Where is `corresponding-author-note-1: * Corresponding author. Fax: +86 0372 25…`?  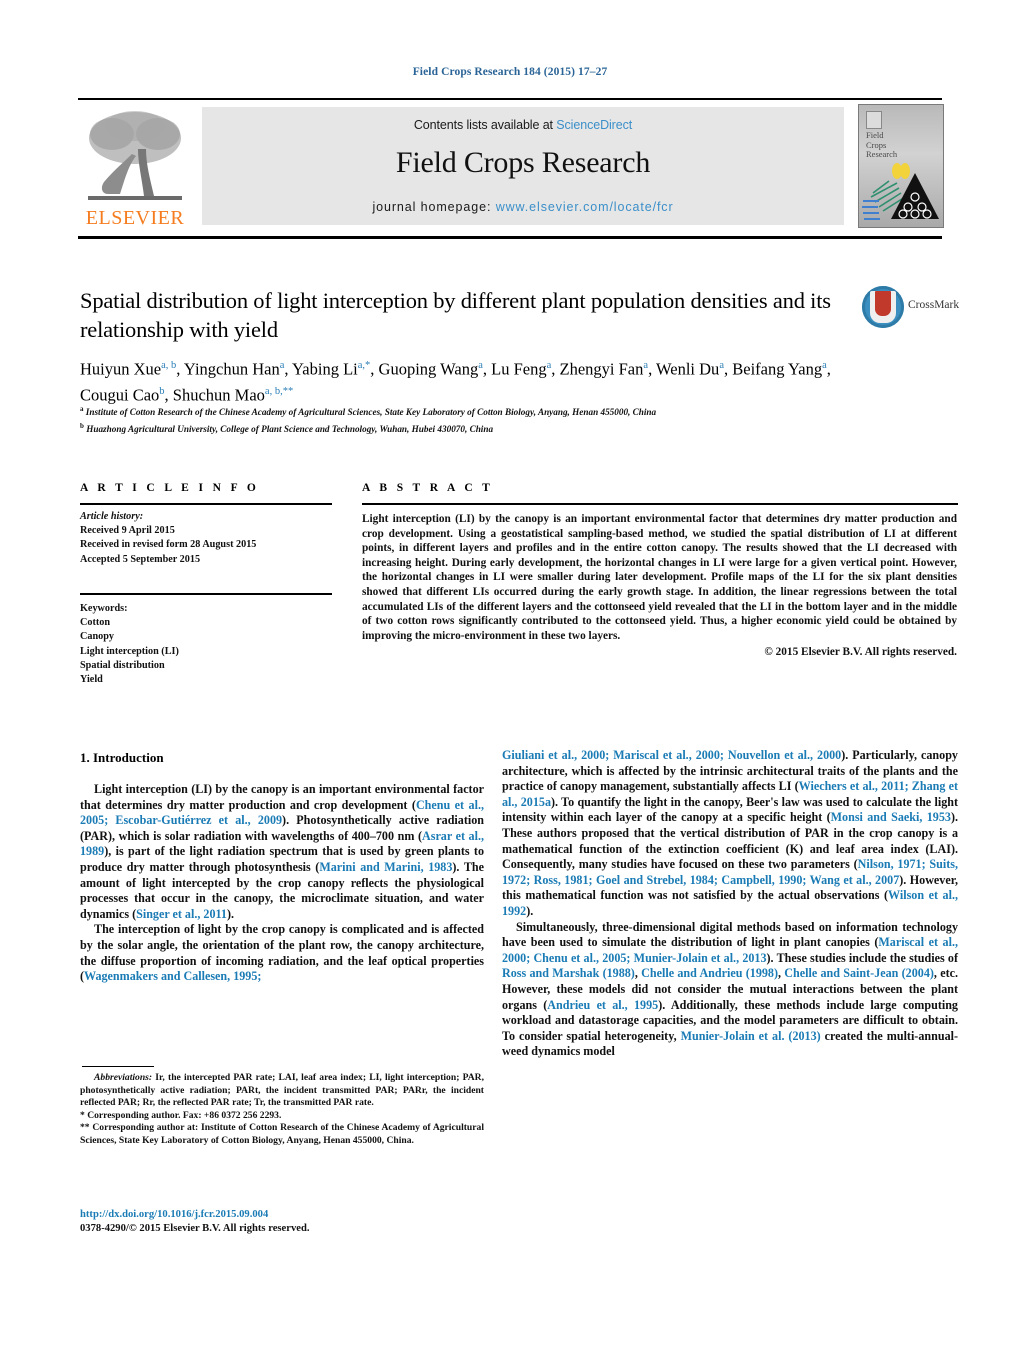
corresponding-author-note-1: * Corresponding author. Fax: +86 0372 25… is located at coordinates (181, 1115).